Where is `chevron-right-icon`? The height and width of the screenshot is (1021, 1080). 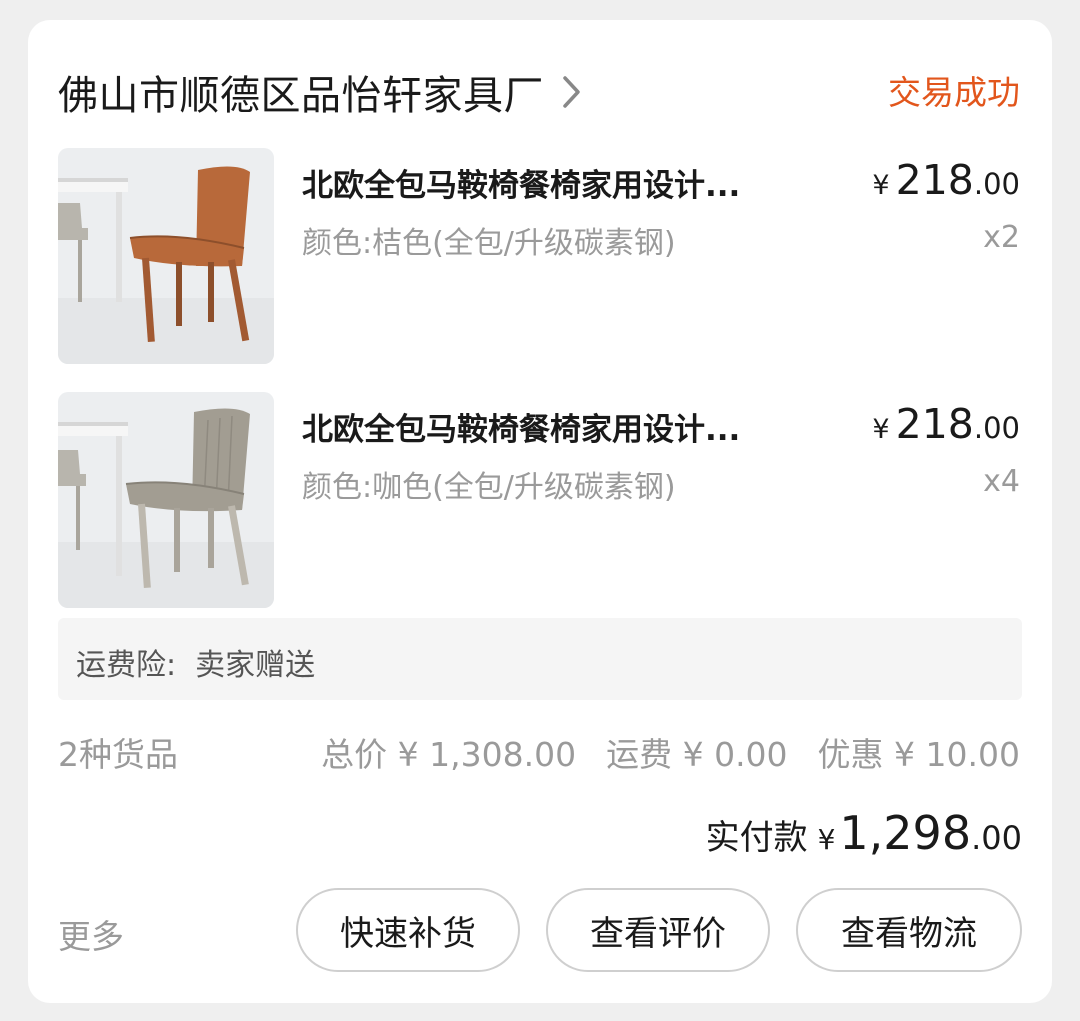 chevron-right-icon is located at coordinates (572, 92).